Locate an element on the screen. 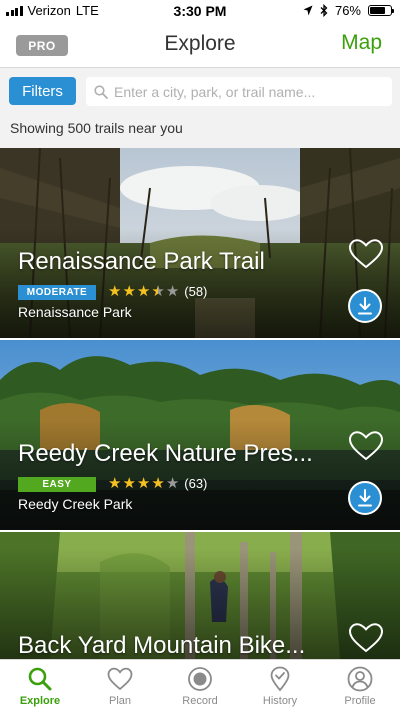 This screenshot has width=400, height=711. difficulty-badge: EASY is located at coordinates (57, 484).